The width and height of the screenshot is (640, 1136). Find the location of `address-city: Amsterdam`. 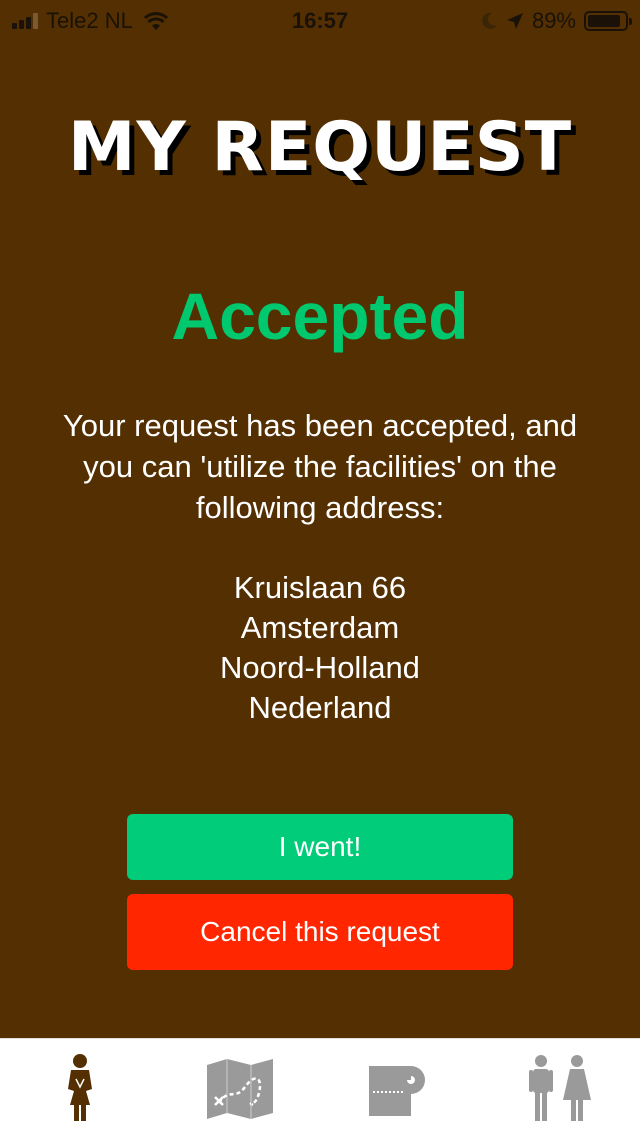

address-city: Amsterdam is located at coordinates (320, 627).